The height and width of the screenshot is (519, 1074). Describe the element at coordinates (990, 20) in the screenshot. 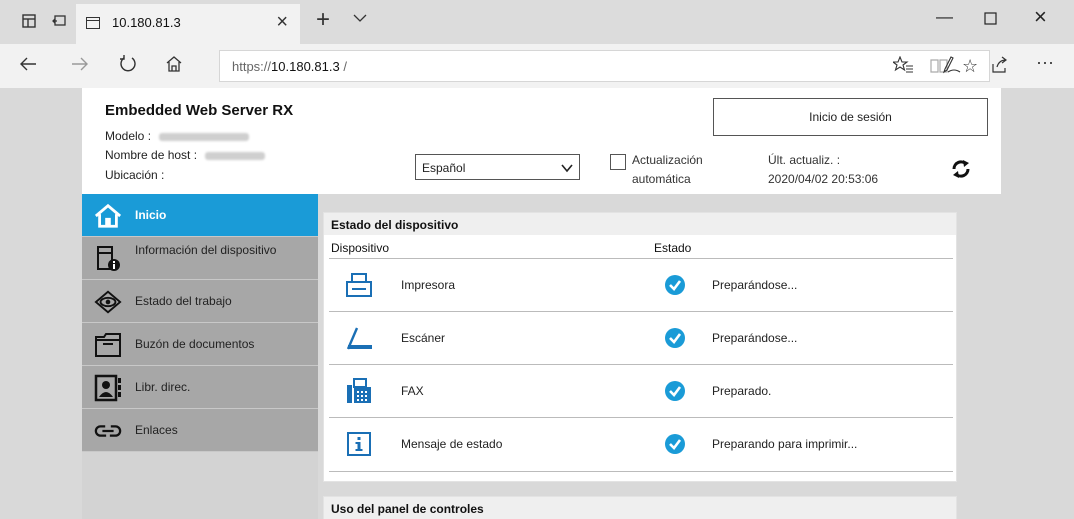

I see `maximize-icon` at that location.